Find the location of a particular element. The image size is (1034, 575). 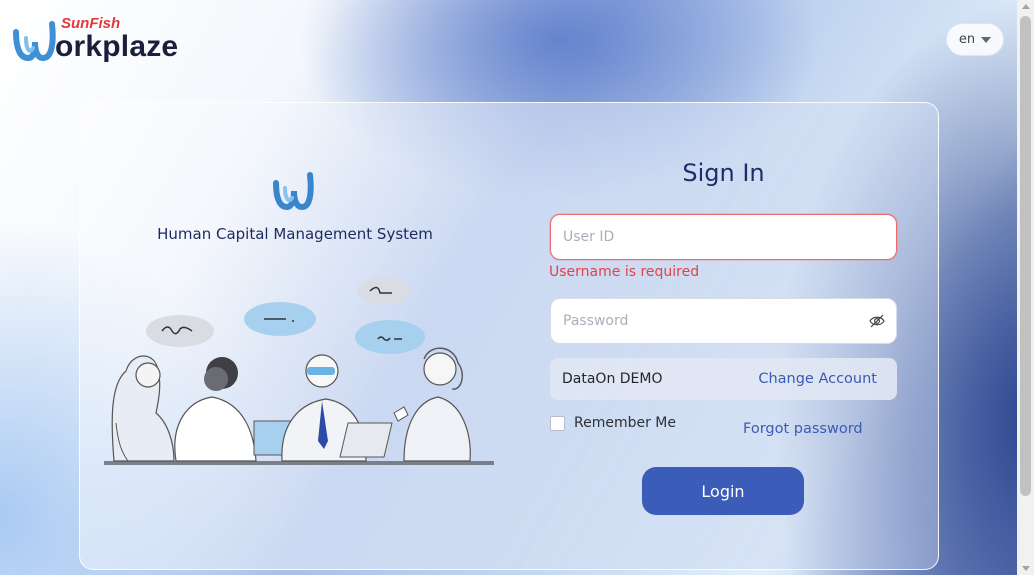

account-selector: DataOn DEMO Change Account is located at coordinates (723, 379).